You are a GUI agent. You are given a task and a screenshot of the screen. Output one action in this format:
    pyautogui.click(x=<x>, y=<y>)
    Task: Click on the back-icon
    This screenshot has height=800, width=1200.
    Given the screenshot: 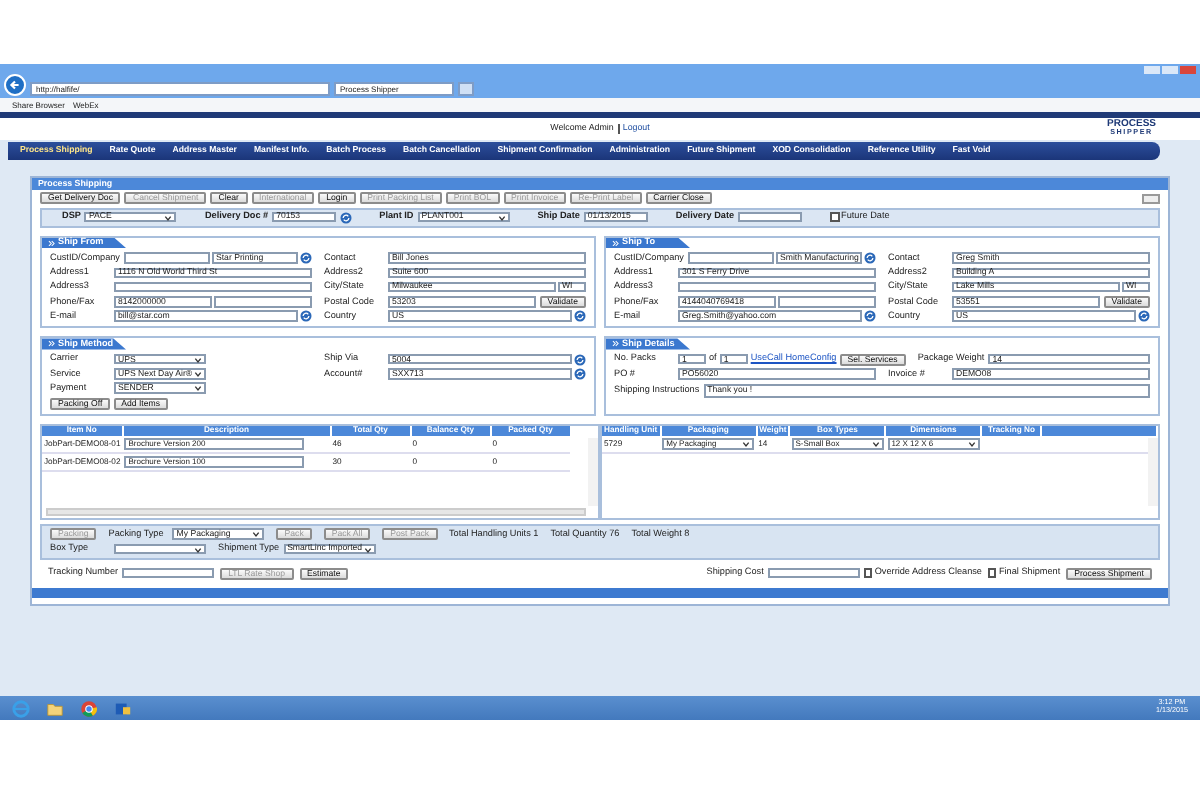 What is the action you would take?
    pyautogui.click(x=15, y=85)
    